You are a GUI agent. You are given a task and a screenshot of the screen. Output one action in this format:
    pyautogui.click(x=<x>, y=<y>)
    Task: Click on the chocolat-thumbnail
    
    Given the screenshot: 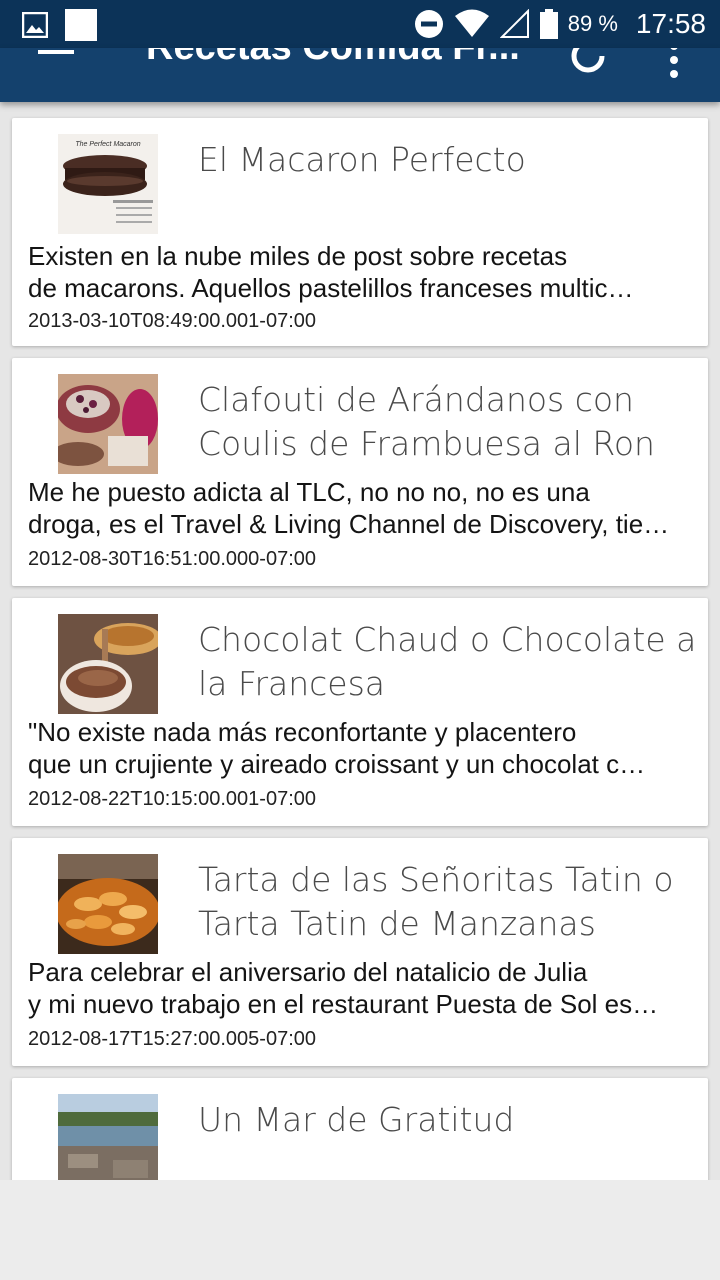 What is the action you would take?
    pyautogui.click(x=108, y=664)
    